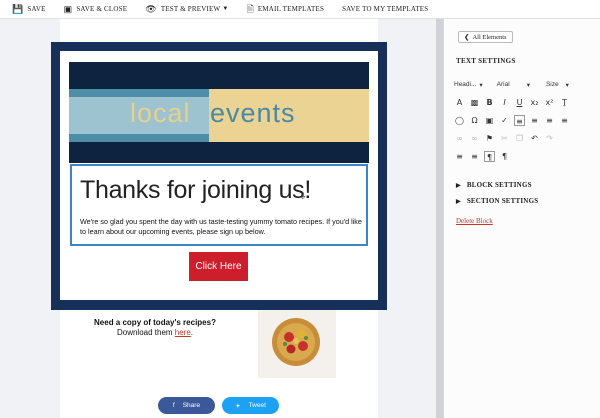 The width and height of the screenshot is (600, 418). What do you see at coordinates (195, 190) in the screenshot?
I see `heading-text: Thanks for joining us!` at bounding box center [195, 190].